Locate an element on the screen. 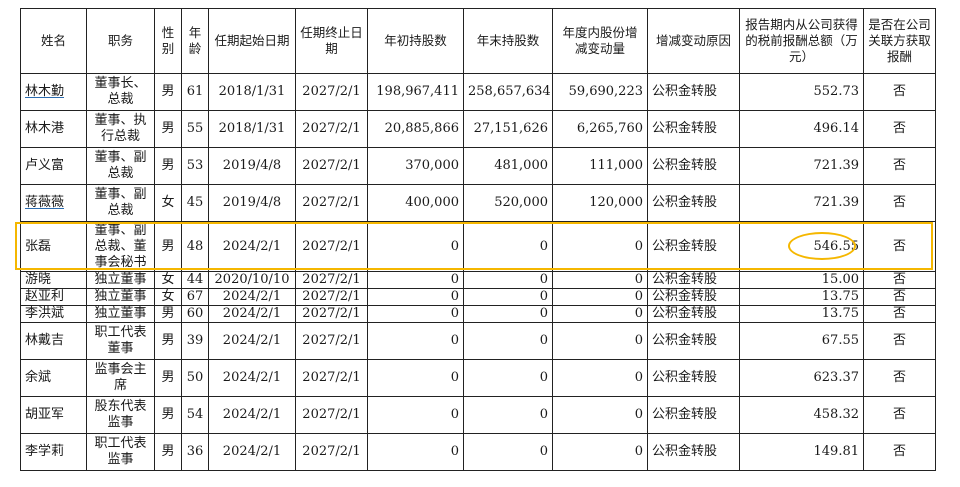  cell-name: 卢义富 is located at coordinates (53, 166).